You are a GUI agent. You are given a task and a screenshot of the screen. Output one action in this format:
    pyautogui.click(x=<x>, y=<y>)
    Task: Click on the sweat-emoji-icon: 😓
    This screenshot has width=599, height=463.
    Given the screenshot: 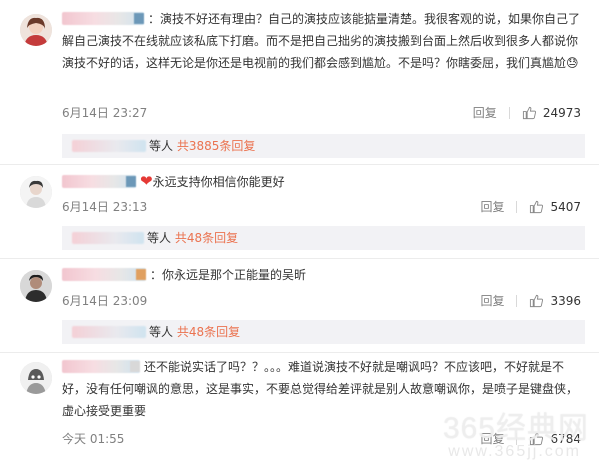 What is the action you would take?
    pyautogui.click(x=572, y=63)
    